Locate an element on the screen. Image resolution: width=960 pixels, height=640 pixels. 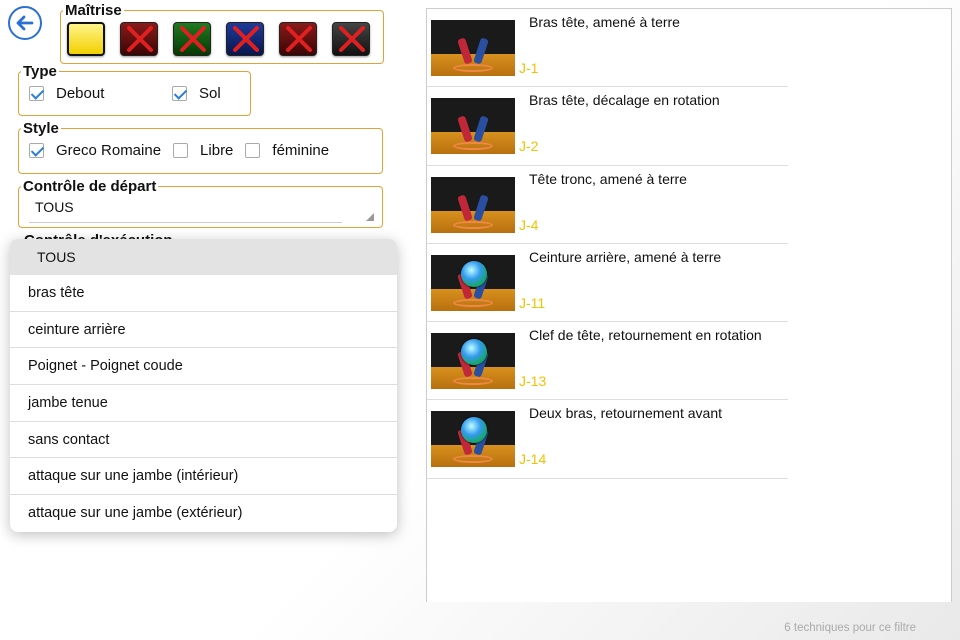
dropdown-option: jambe tenue is located at coordinates (203, 403).